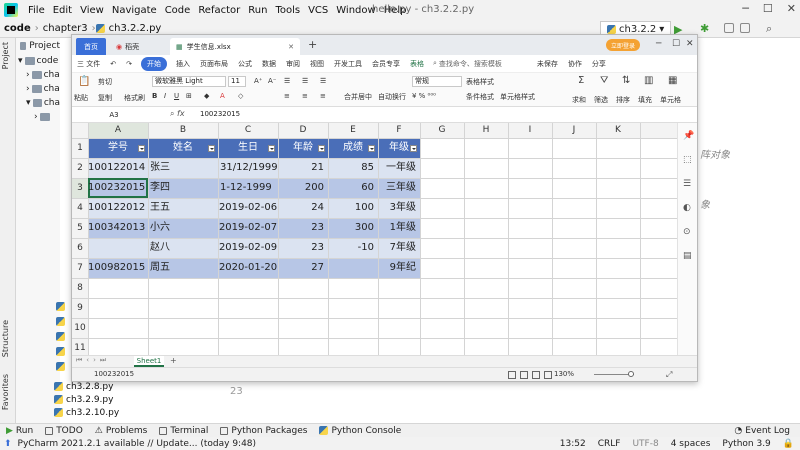 This screenshot has width=800, height=450. What do you see at coordinates (323, 96) in the screenshot?
I see `align-right-icon: ≡` at bounding box center [323, 96].